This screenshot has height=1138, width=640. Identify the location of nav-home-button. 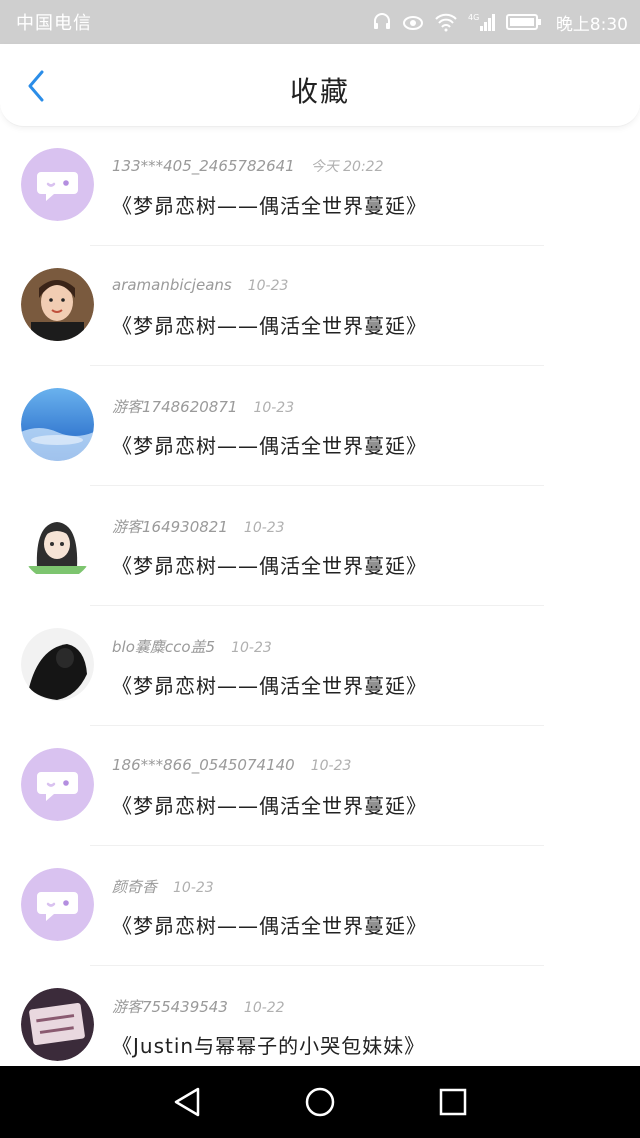
(320, 1102).